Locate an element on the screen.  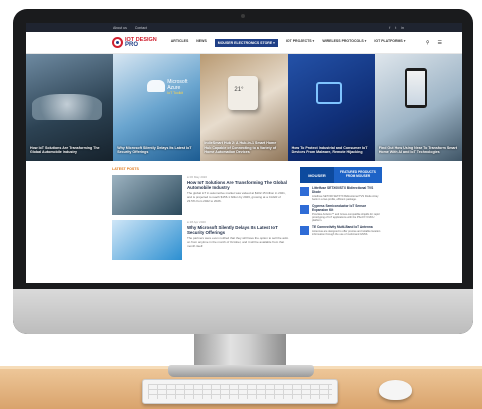
site-logo: IOT DESIGN PRO is located at coordinates (134, 42).